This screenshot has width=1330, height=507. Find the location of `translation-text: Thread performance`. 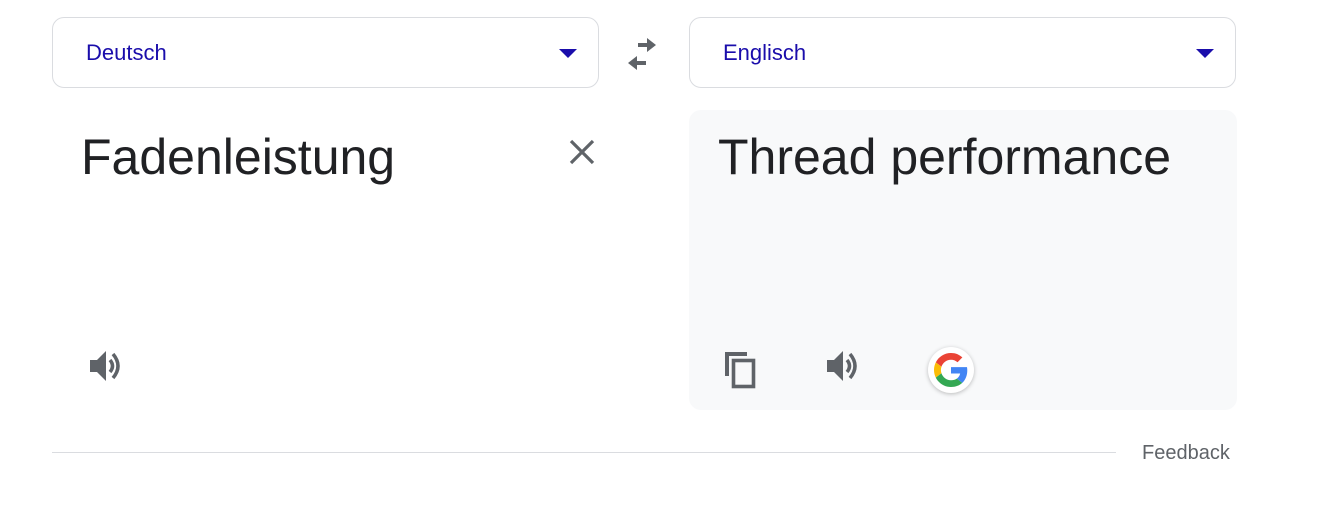

translation-text: Thread performance is located at coordinates (945, 157).